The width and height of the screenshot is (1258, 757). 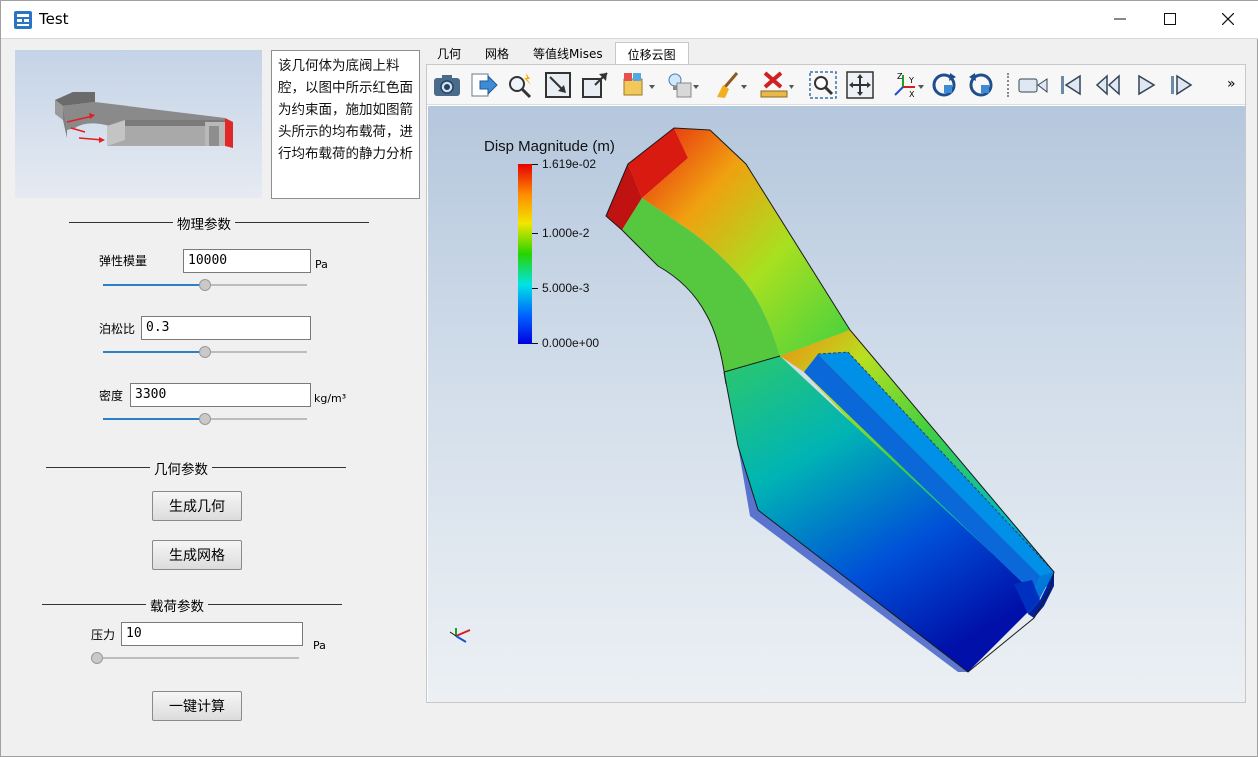 I want to click on compute-button: 一键计算, so click(x=197, y=706).